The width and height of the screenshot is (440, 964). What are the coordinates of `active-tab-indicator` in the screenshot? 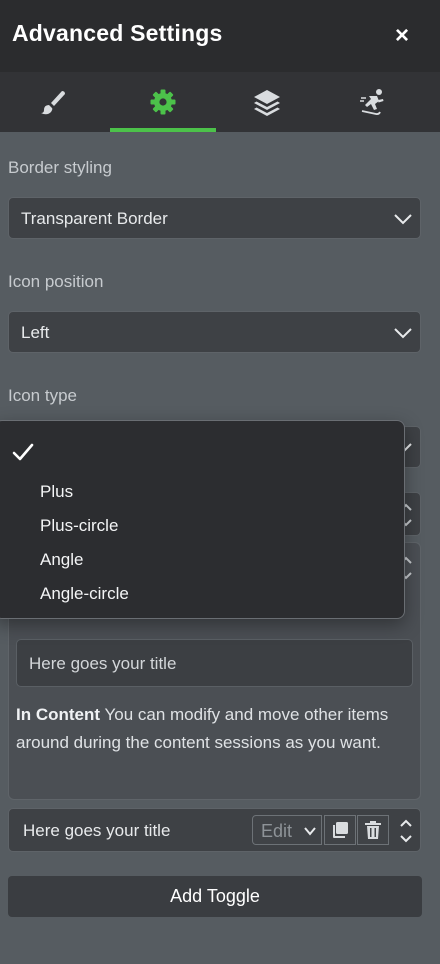 It's located at (163, 130).